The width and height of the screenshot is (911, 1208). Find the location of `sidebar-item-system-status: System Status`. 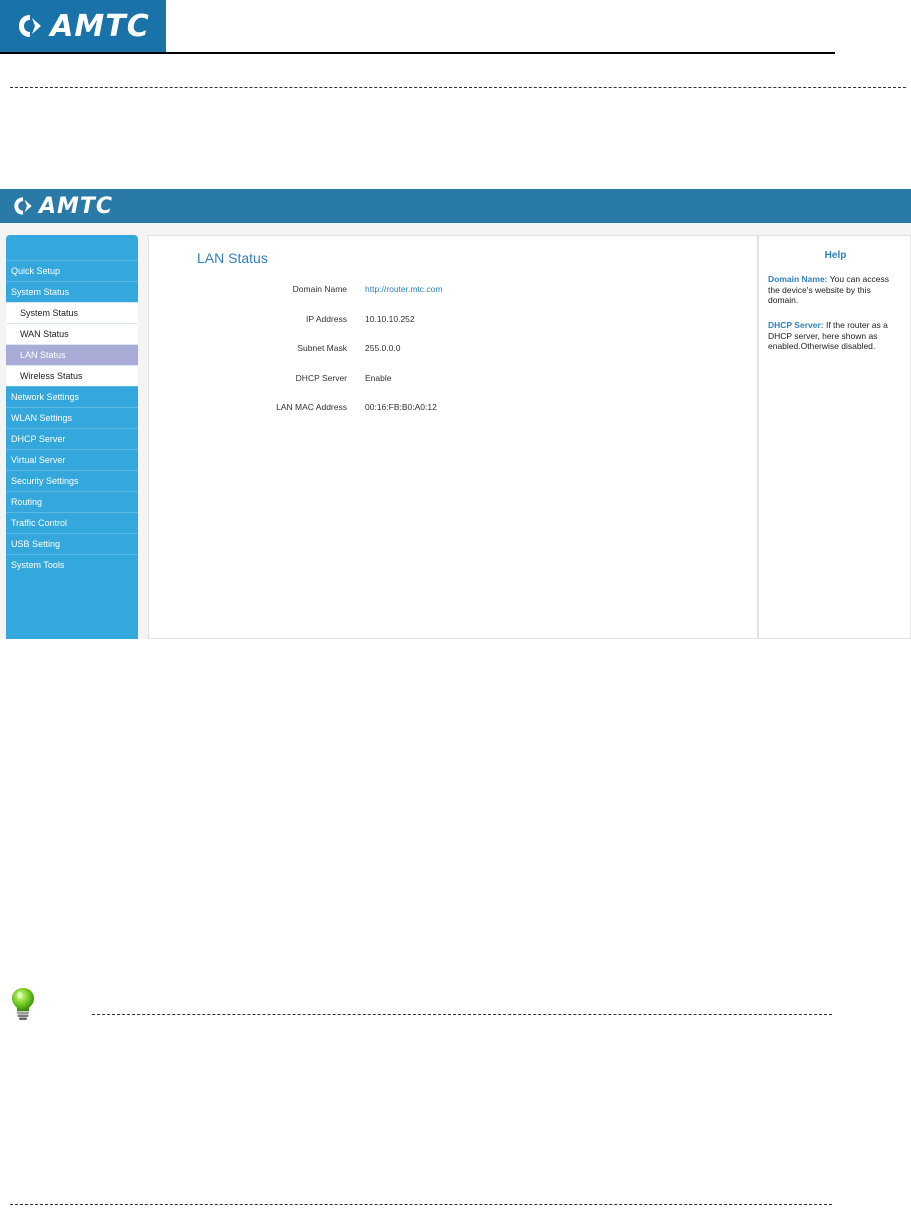

sidebar-item-system-status: System Status is located at coordinates (72, 291).